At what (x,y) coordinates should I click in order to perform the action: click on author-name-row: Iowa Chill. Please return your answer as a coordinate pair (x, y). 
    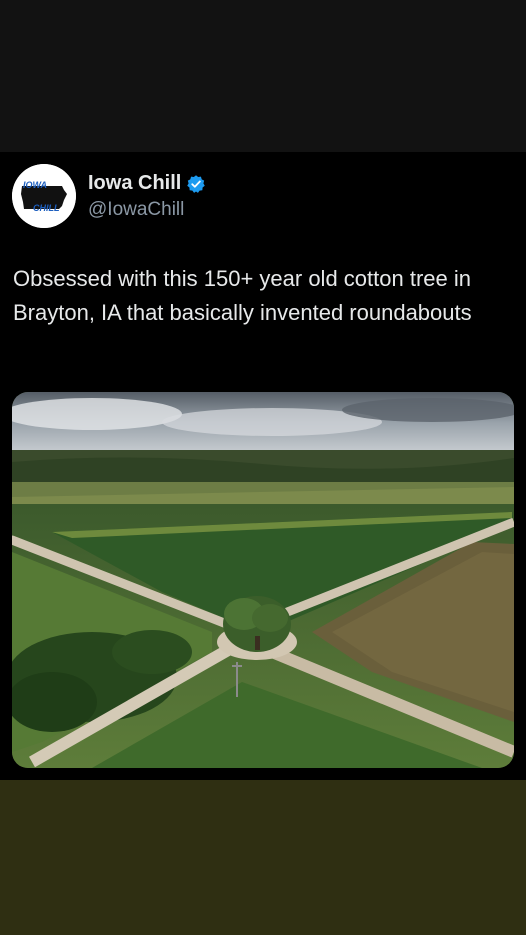
    Looking at the image, I should click on (147, 183).